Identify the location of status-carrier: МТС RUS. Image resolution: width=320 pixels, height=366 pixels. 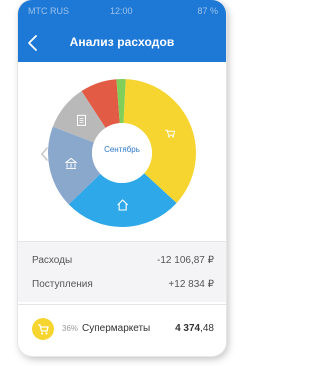
(48, 11).